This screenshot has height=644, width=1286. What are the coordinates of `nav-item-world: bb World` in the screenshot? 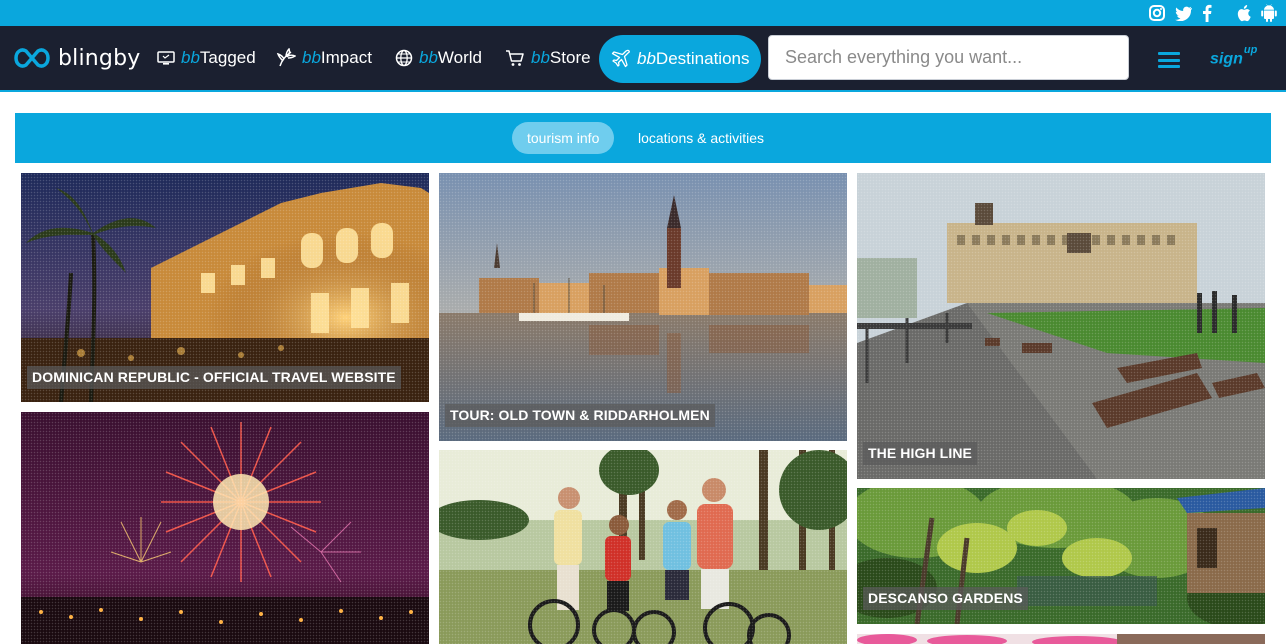 It's located at (438, 58).